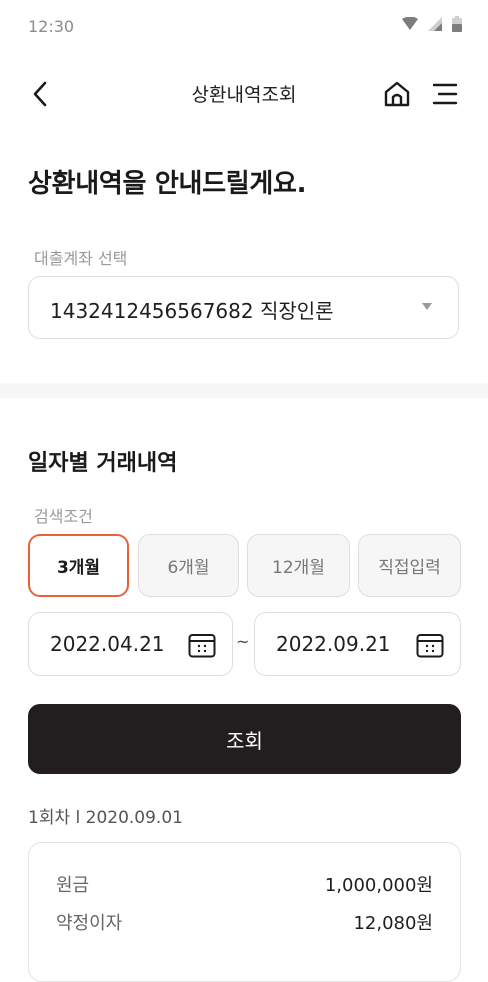 This screenshot has width=488, height=982. I want to click on period-3months-button: 3개월, so click(78, 565).